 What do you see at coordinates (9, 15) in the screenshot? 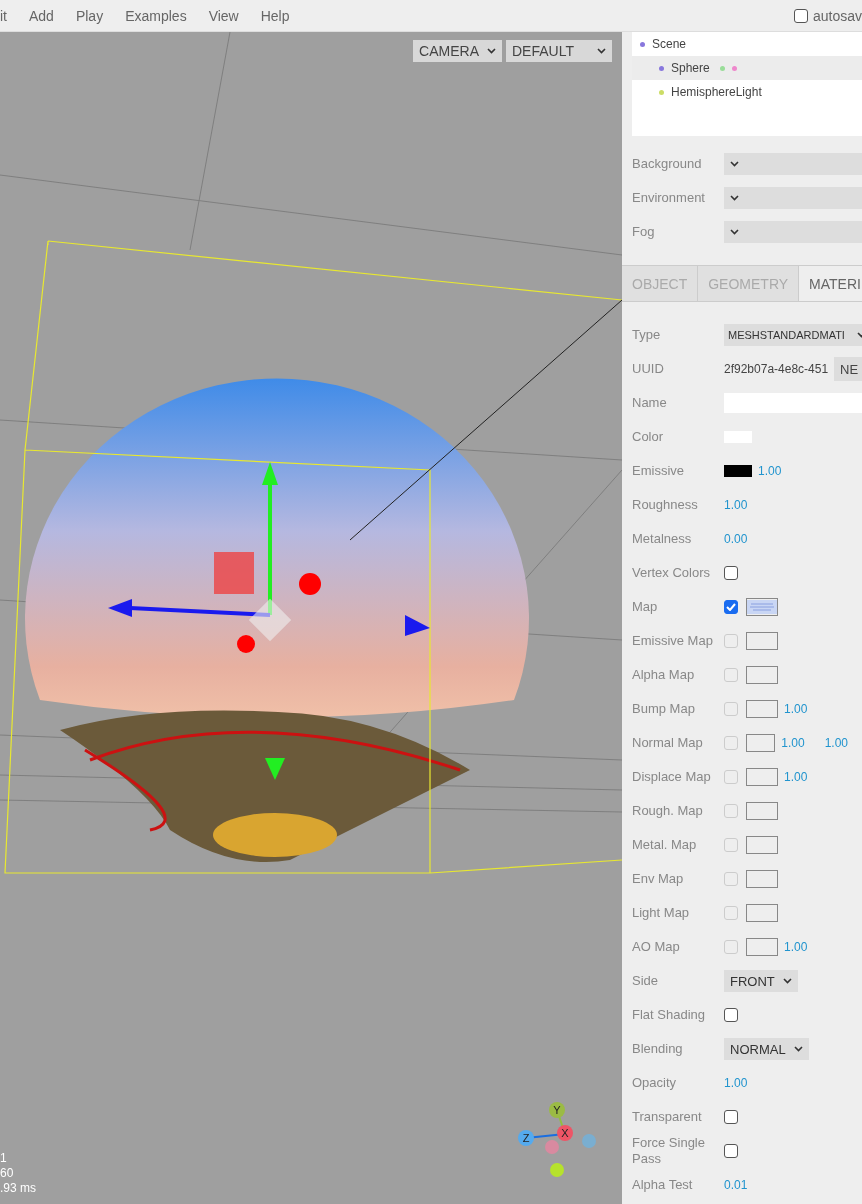
I see `menu-item: it` at bounding box center [9, 15].